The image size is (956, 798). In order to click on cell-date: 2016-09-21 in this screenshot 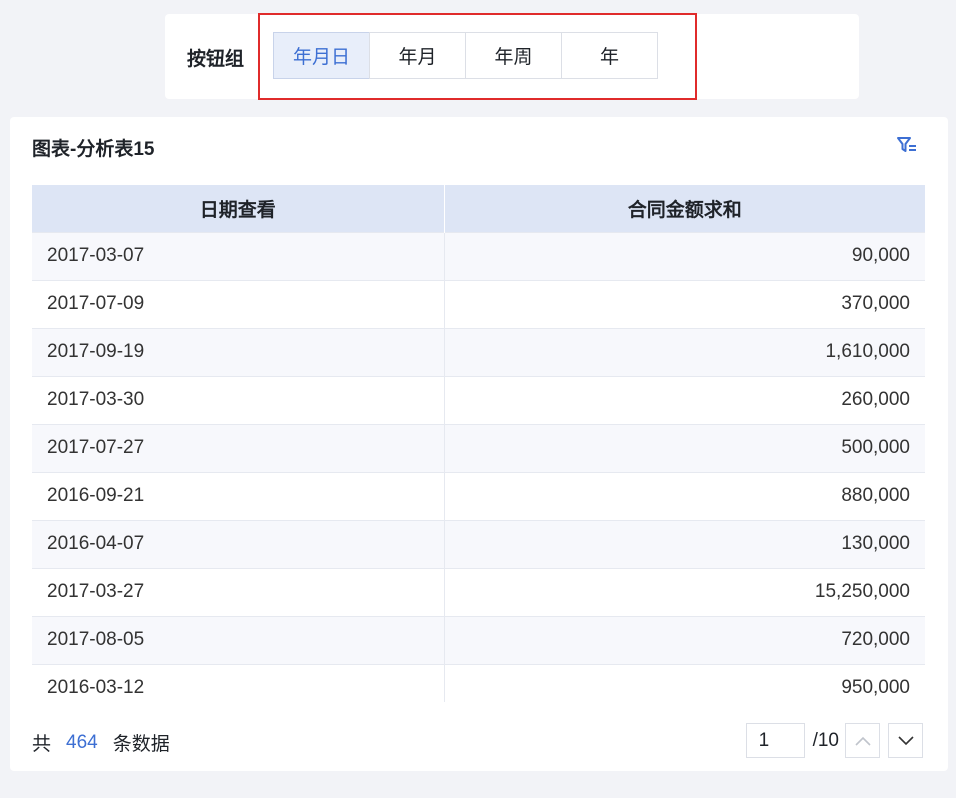, I will do `click(238, 495)`.